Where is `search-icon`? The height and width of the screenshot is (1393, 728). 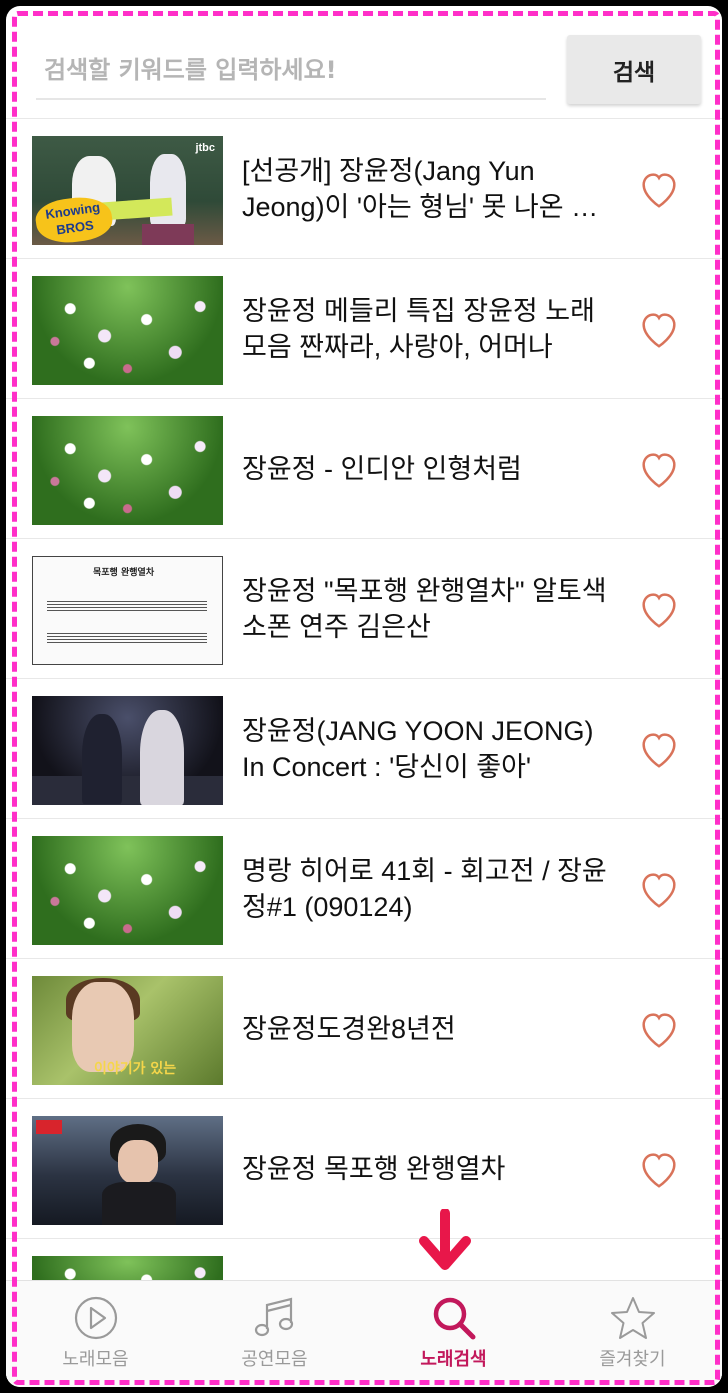
search-icon is located at coordinates (454, 1318).